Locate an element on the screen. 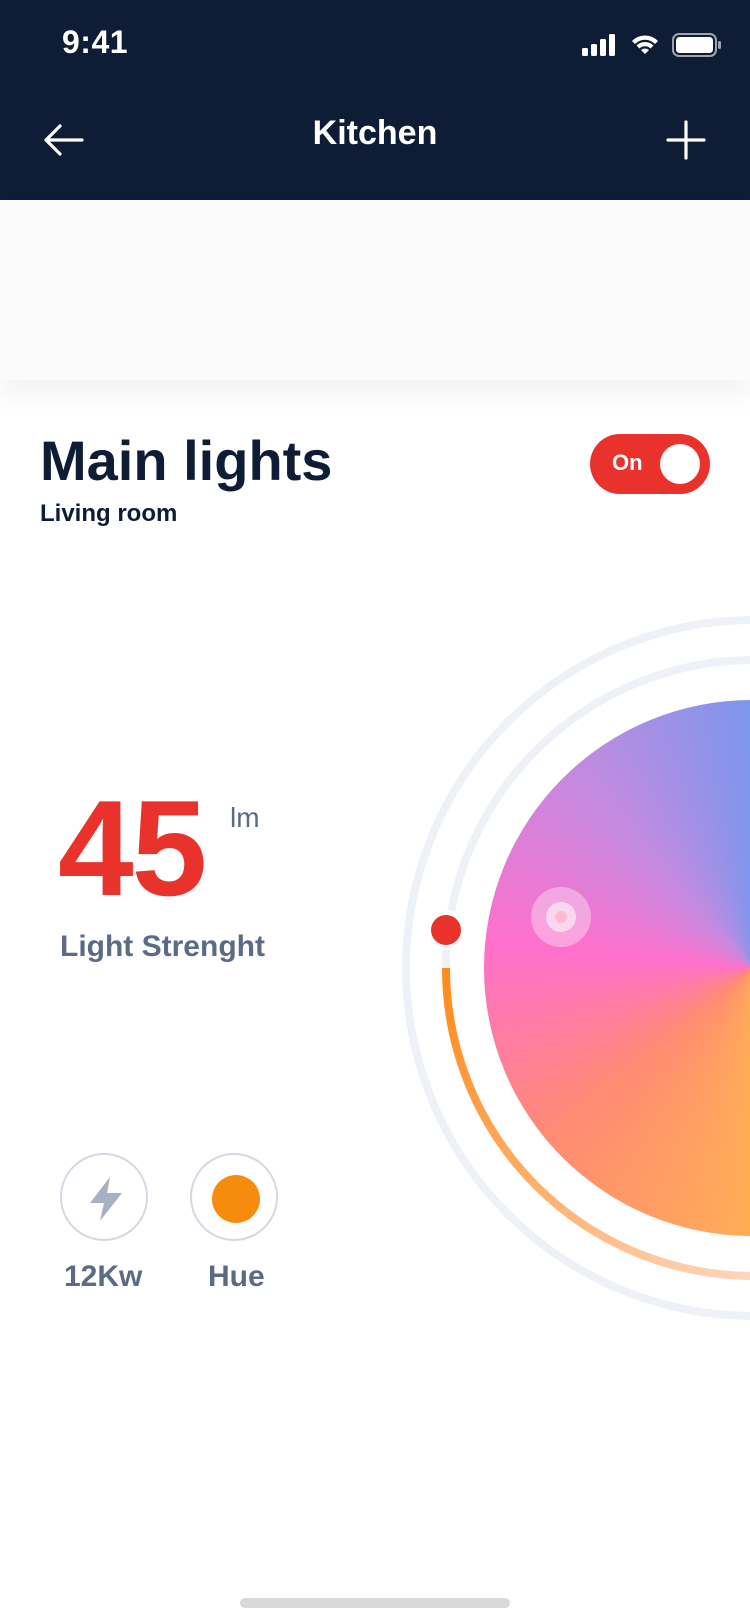 The image size is (750, 1624). lightning-icon is located at coordinates (106, 1199).